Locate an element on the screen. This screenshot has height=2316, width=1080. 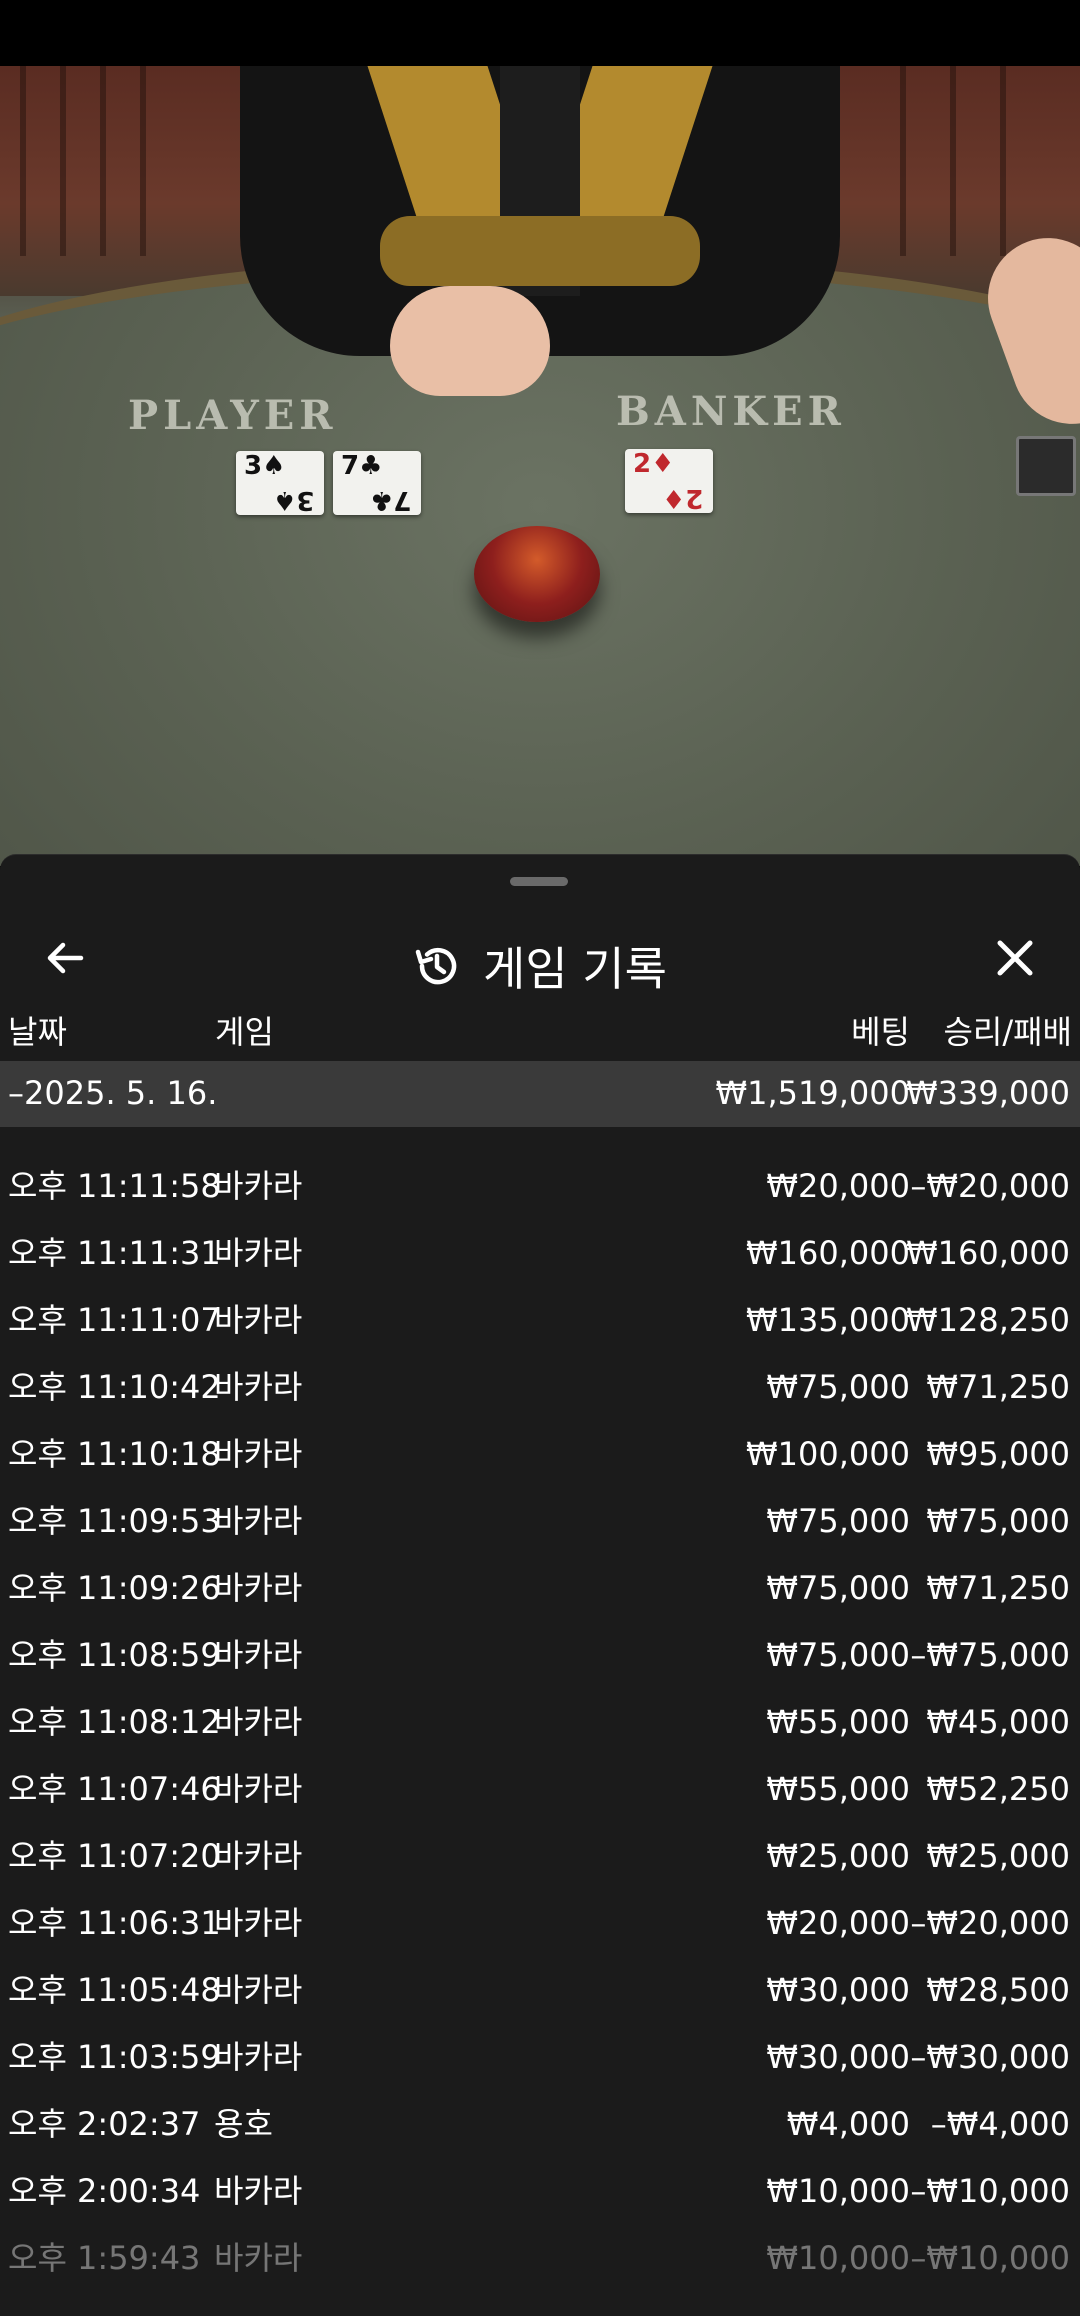
history-icon is located at coordinates (437, 966).